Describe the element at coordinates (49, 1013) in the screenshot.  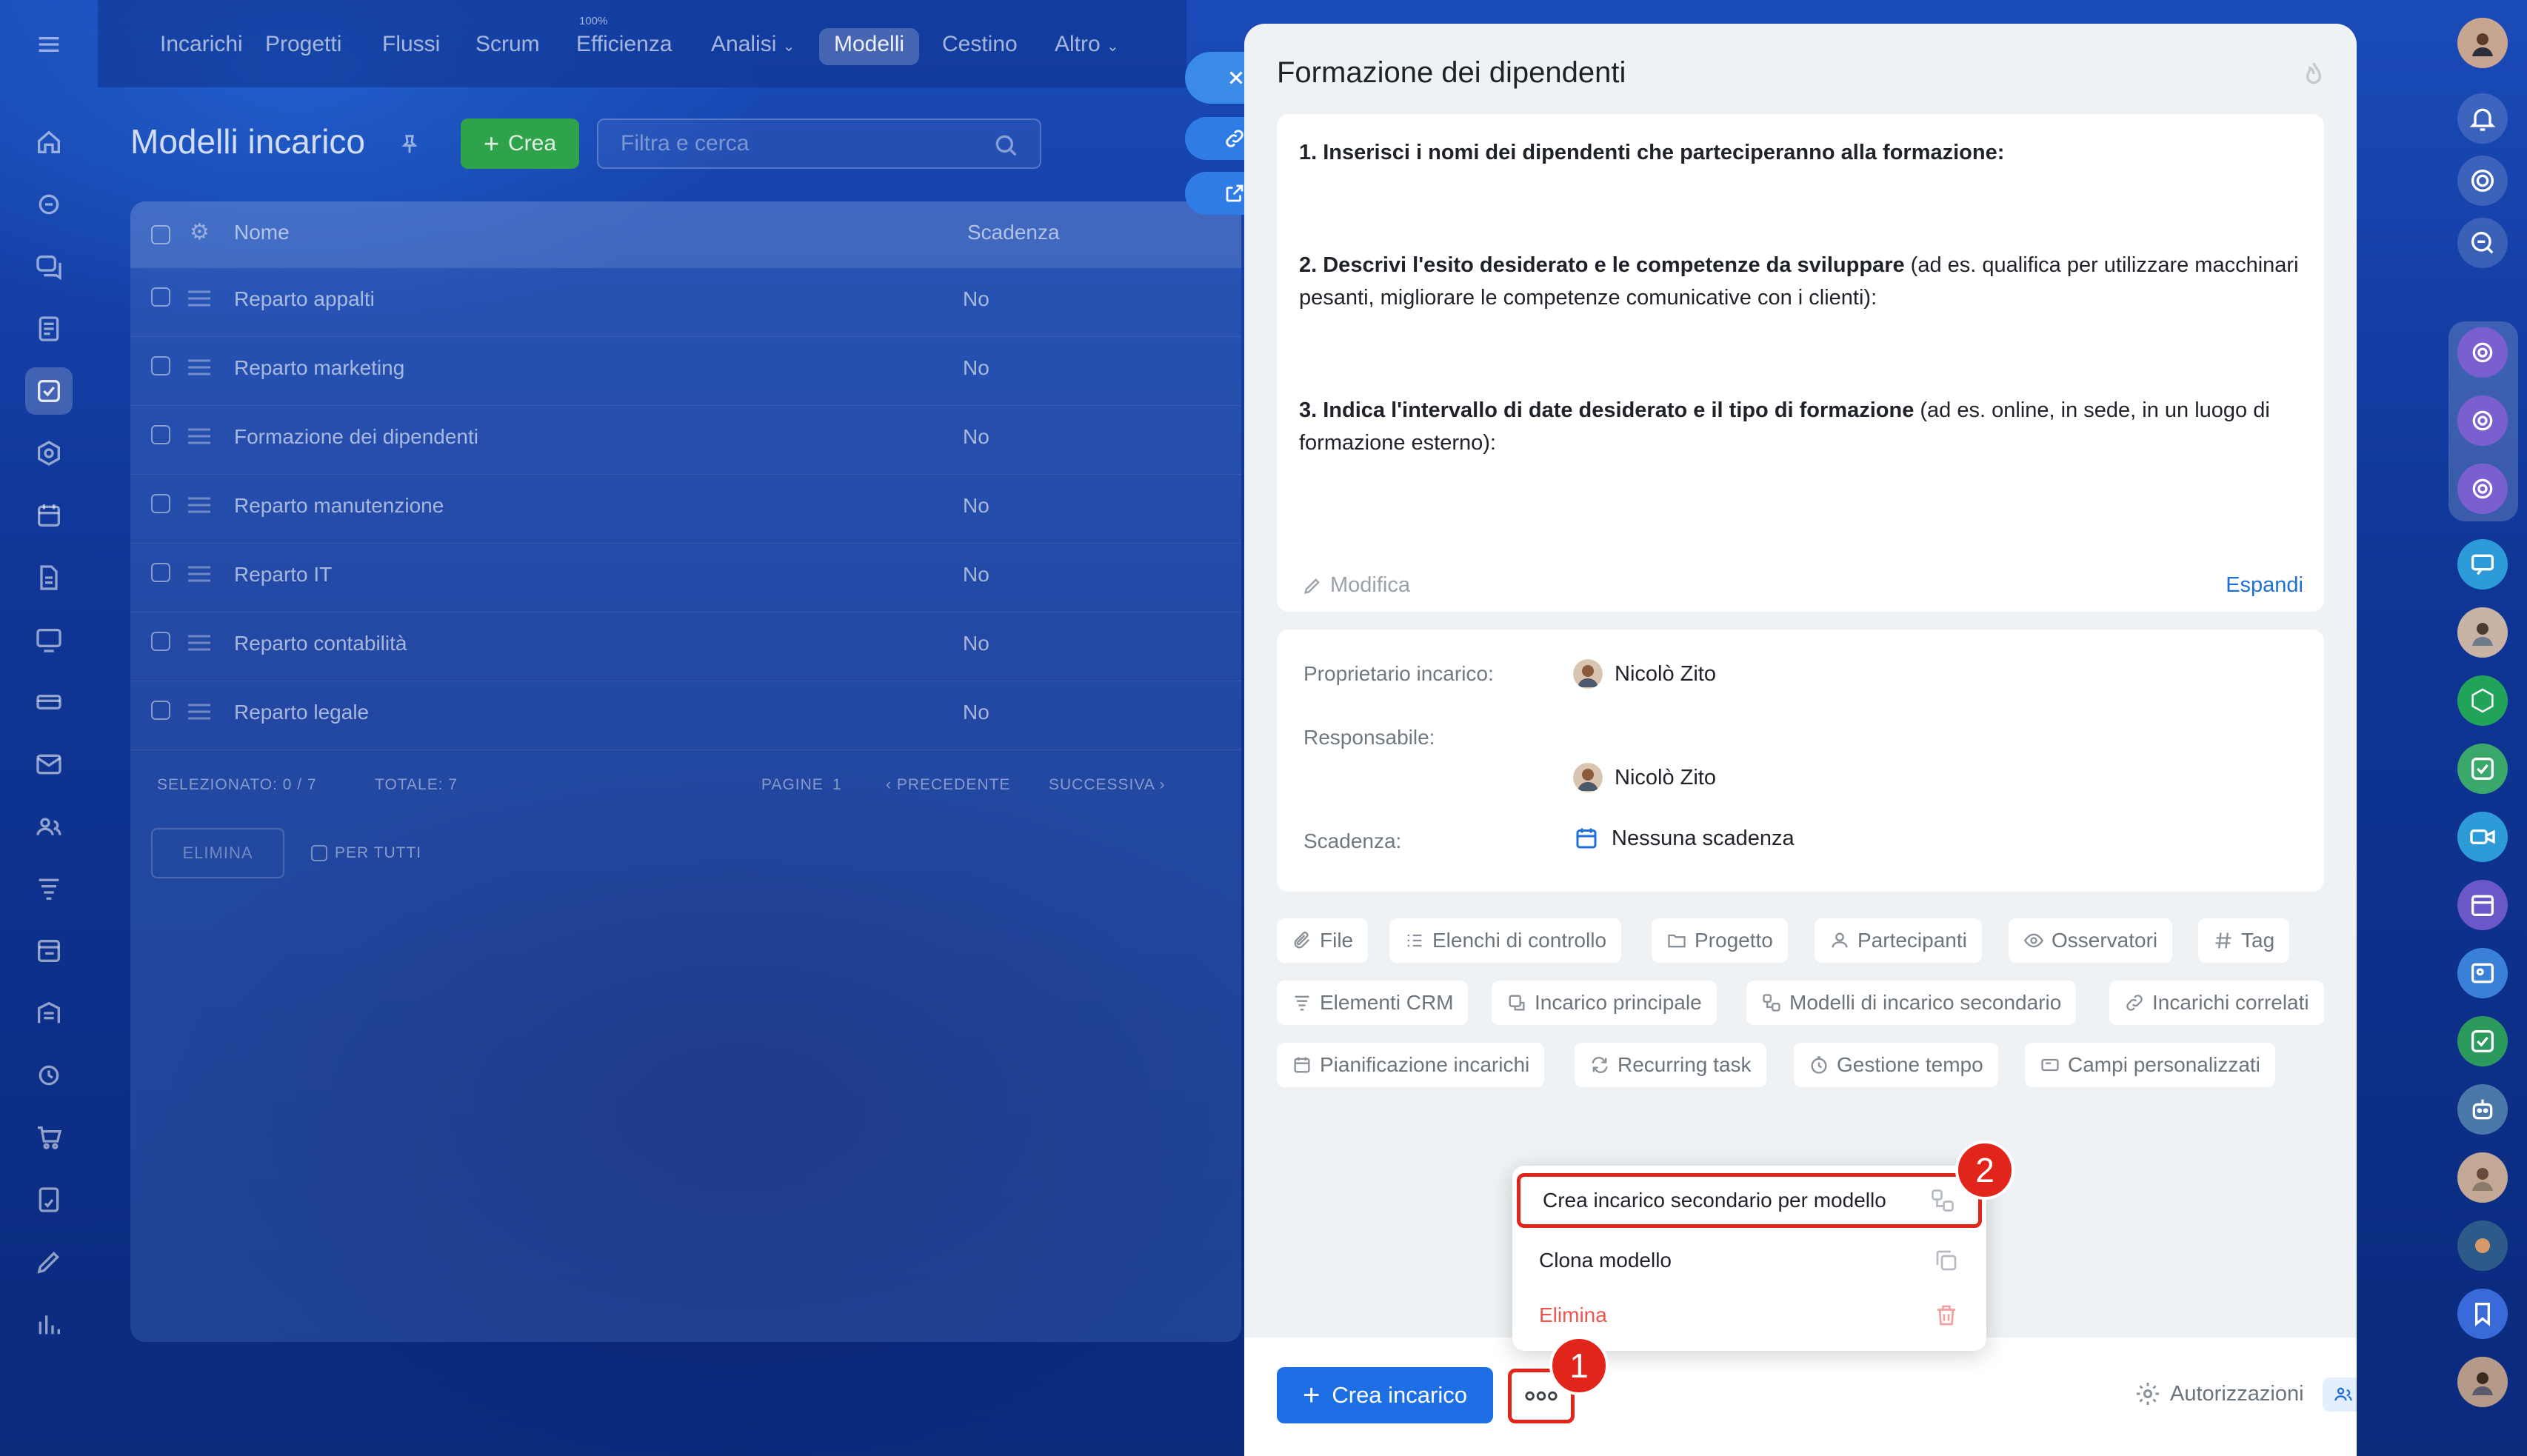
I see `company-icon` at that location.